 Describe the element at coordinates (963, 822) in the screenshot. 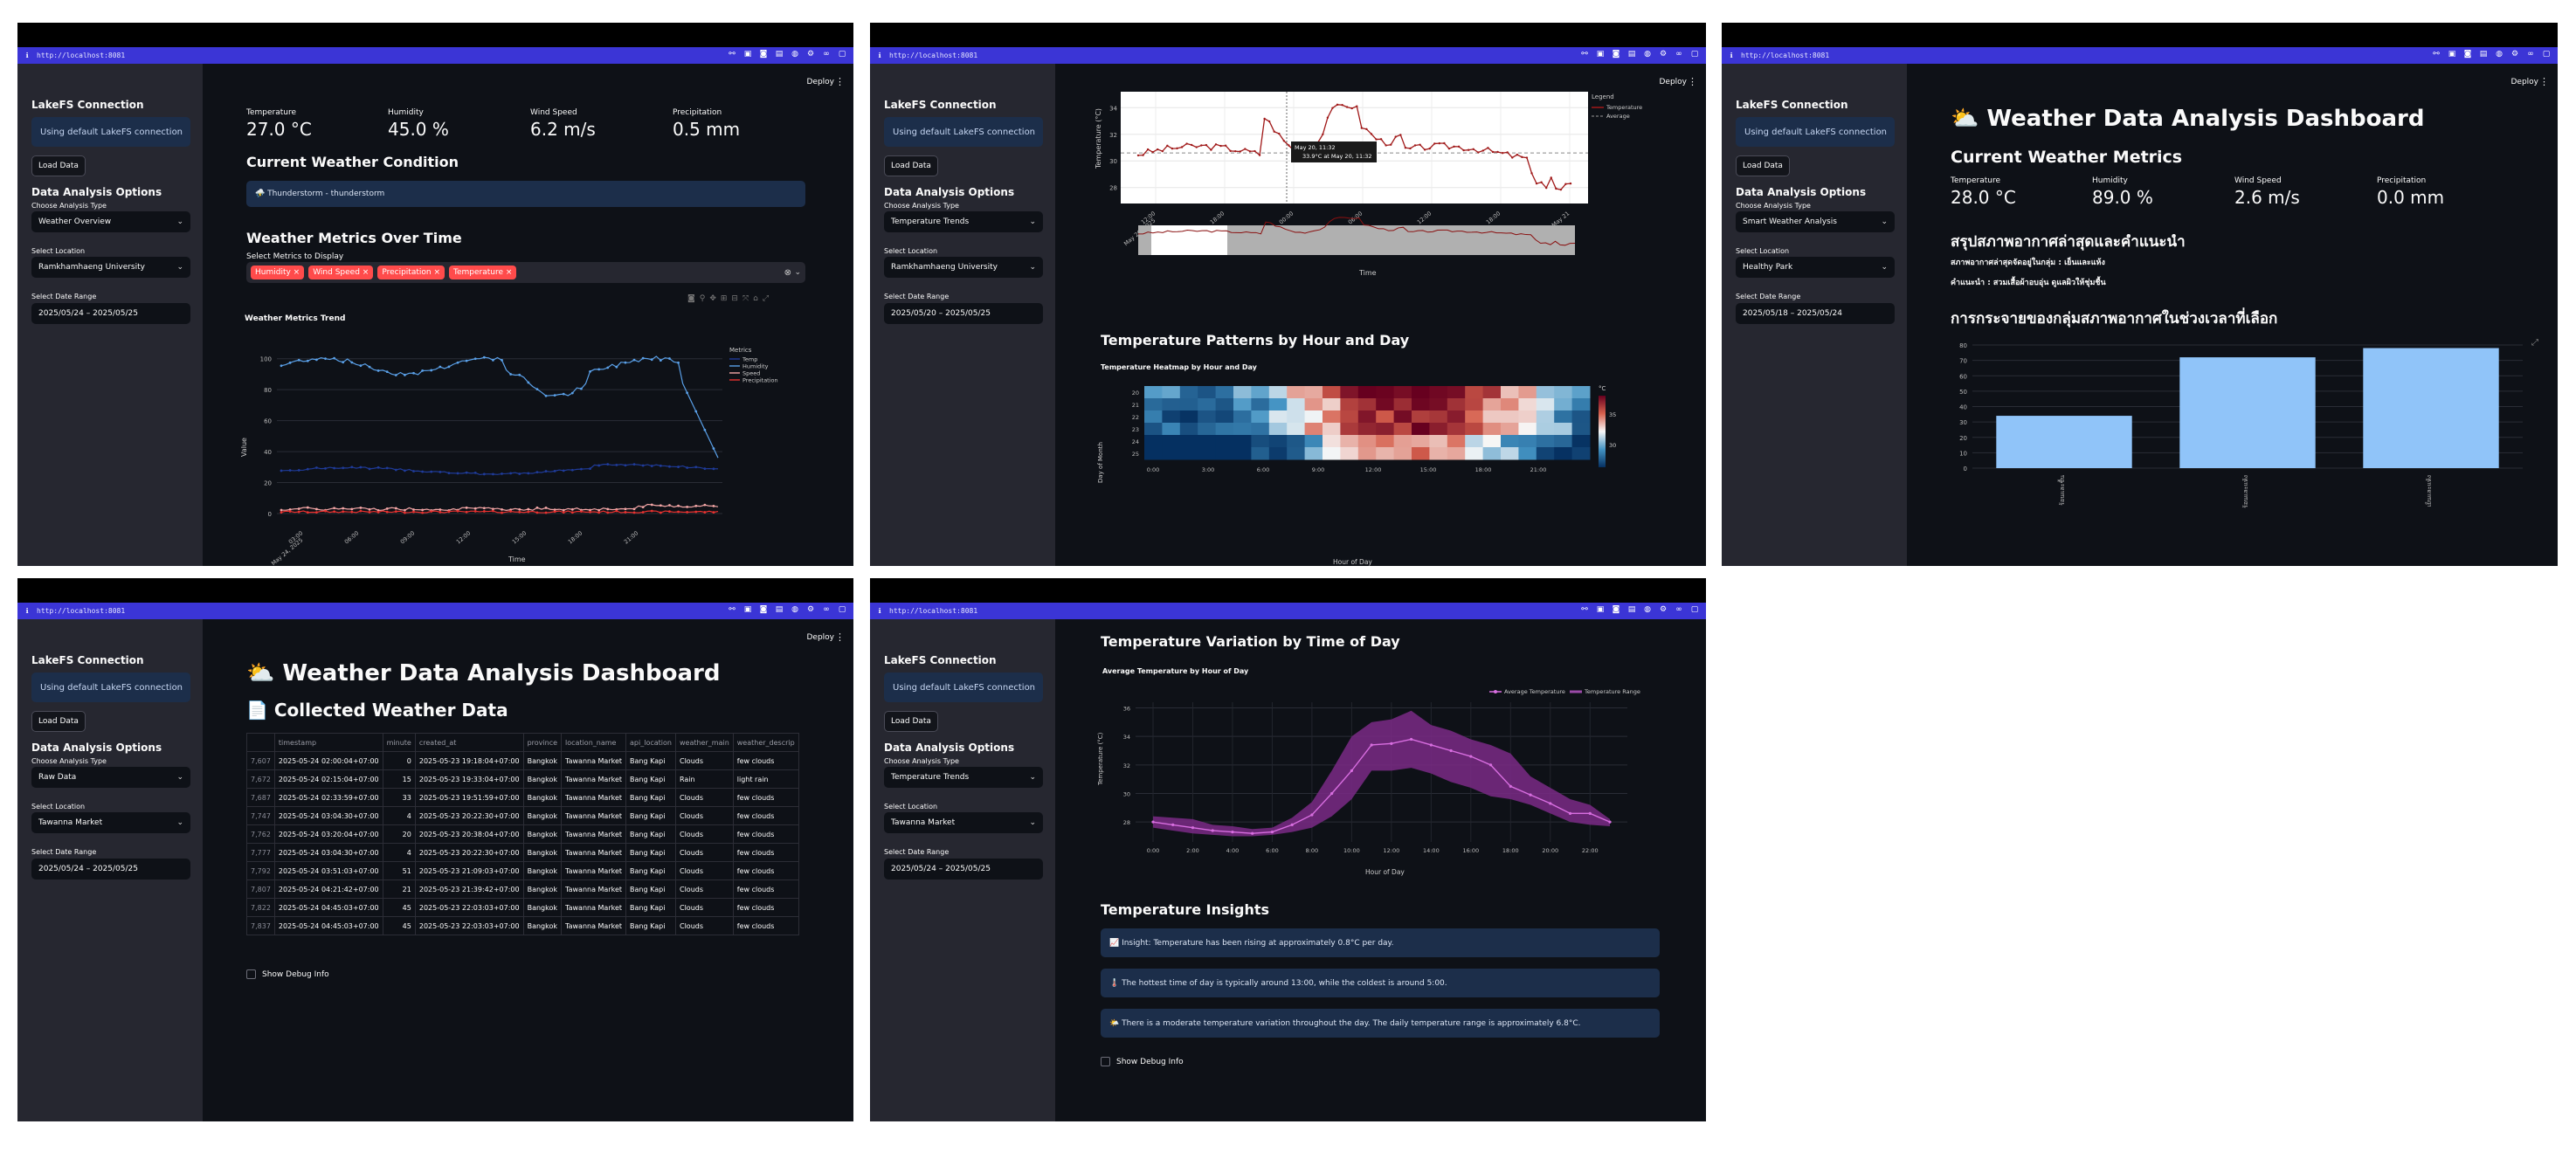

I see `location-select: Tawanna Market ⌄` at that location.